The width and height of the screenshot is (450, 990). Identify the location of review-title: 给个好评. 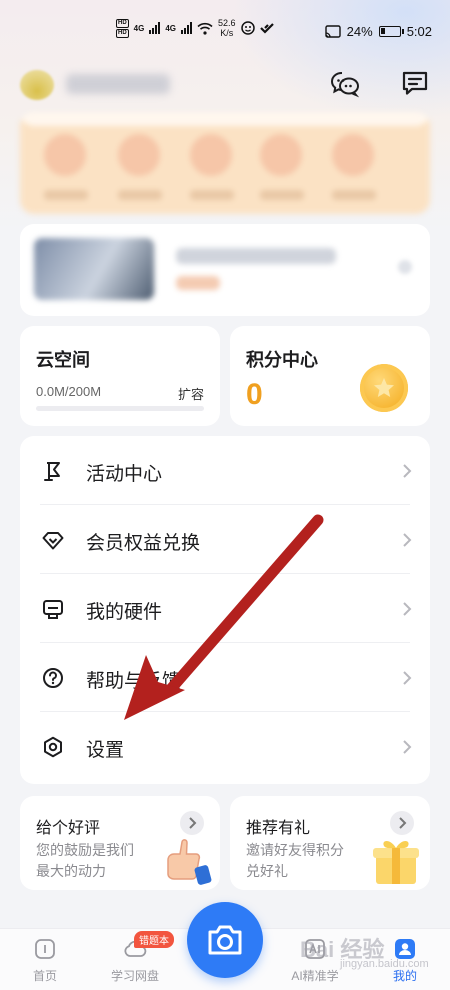
(68, 828).